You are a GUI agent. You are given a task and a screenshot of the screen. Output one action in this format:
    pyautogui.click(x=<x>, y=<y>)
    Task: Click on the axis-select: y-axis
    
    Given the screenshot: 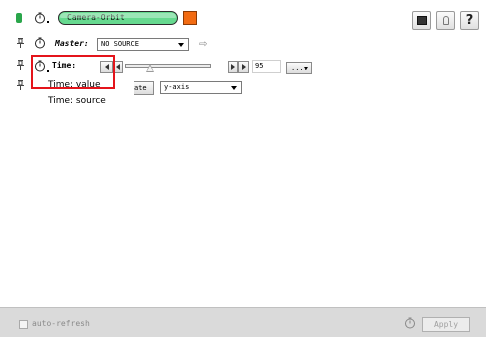 What is the action you would take?
    pyautogui.click(x=201, y=87)
    